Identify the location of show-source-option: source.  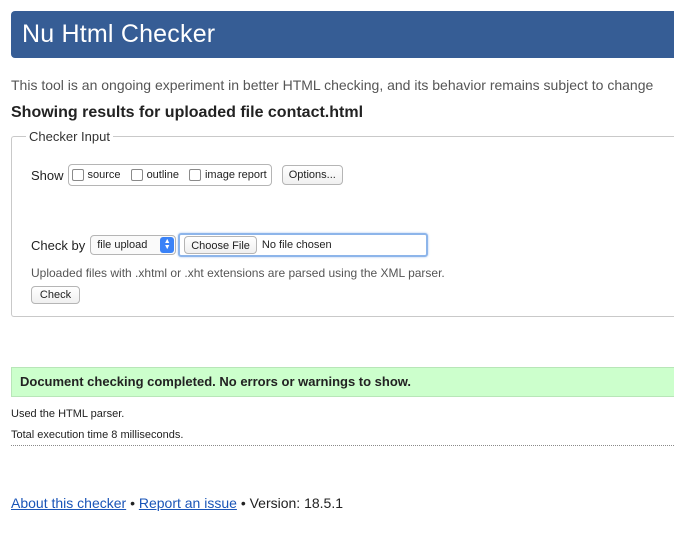
(96, 175).